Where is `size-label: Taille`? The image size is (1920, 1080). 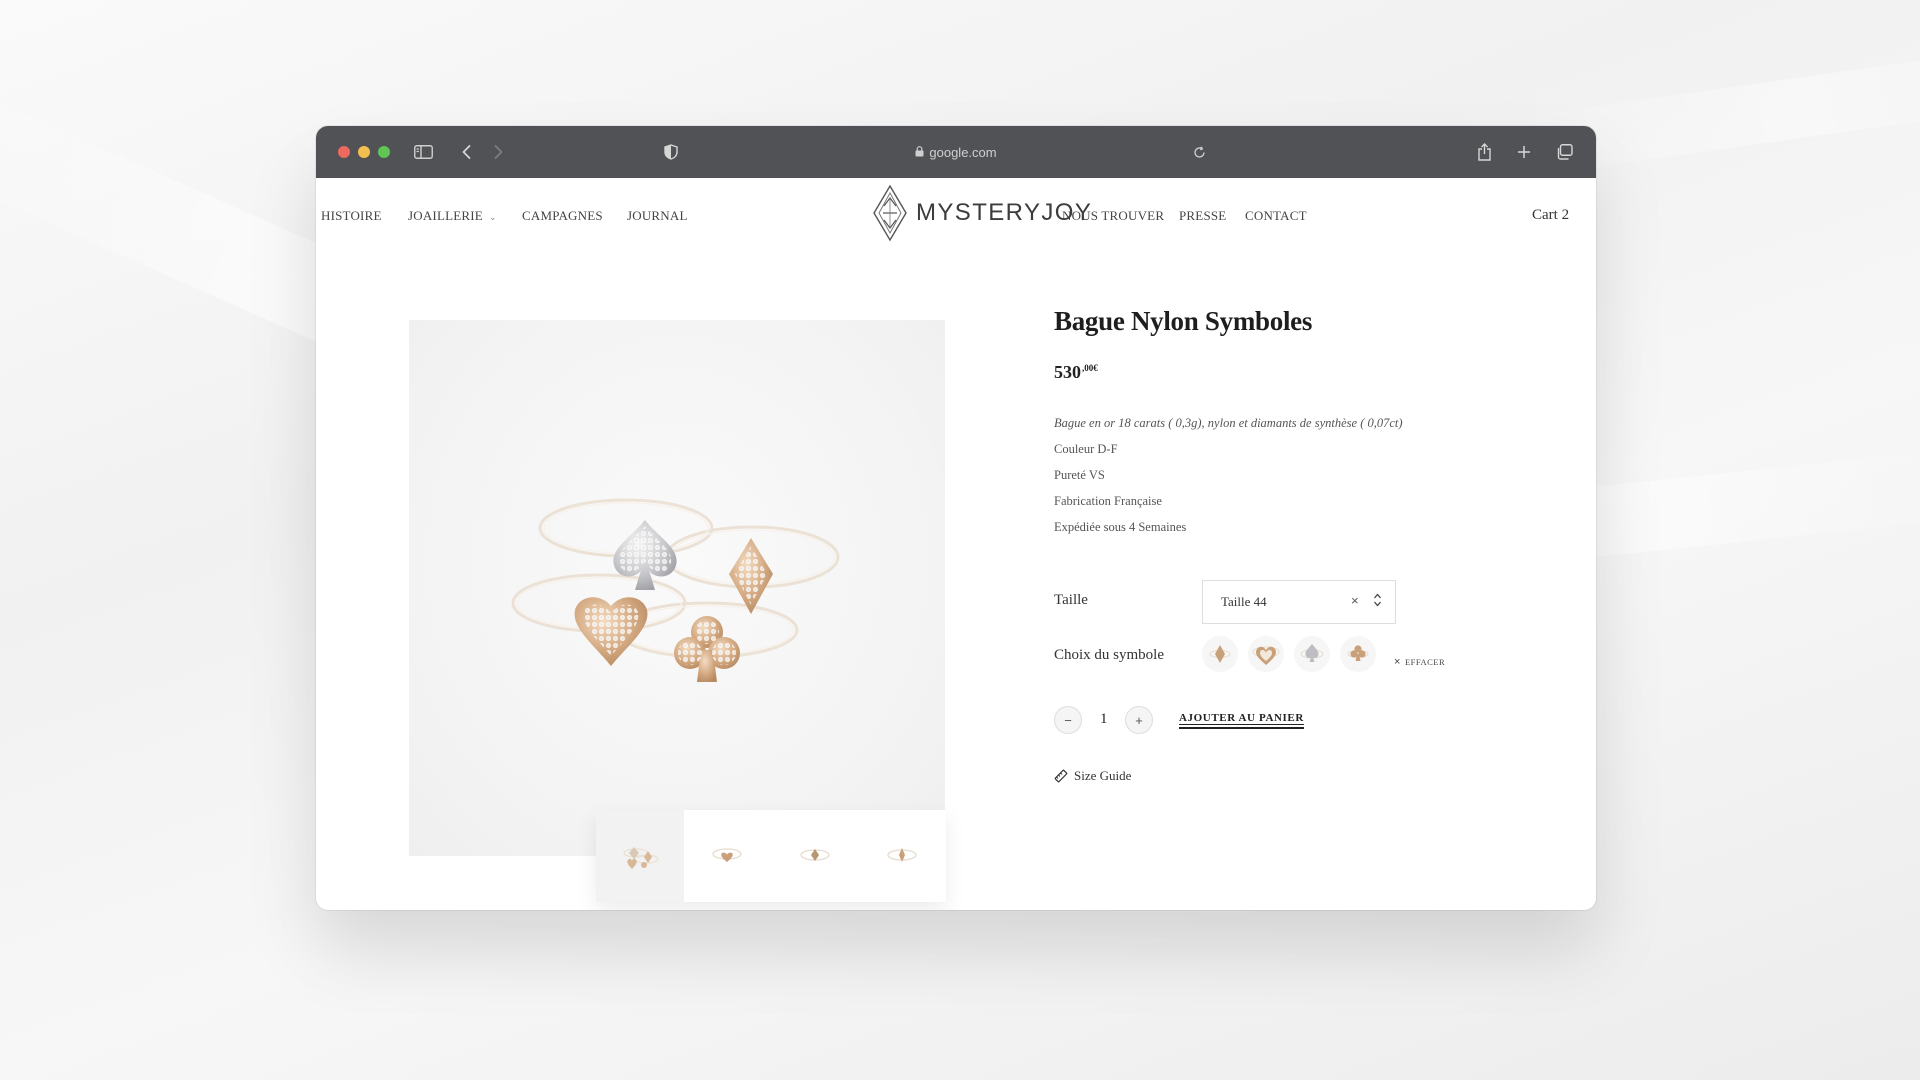 size-label: Taille is located at coordinates (1071, 600).